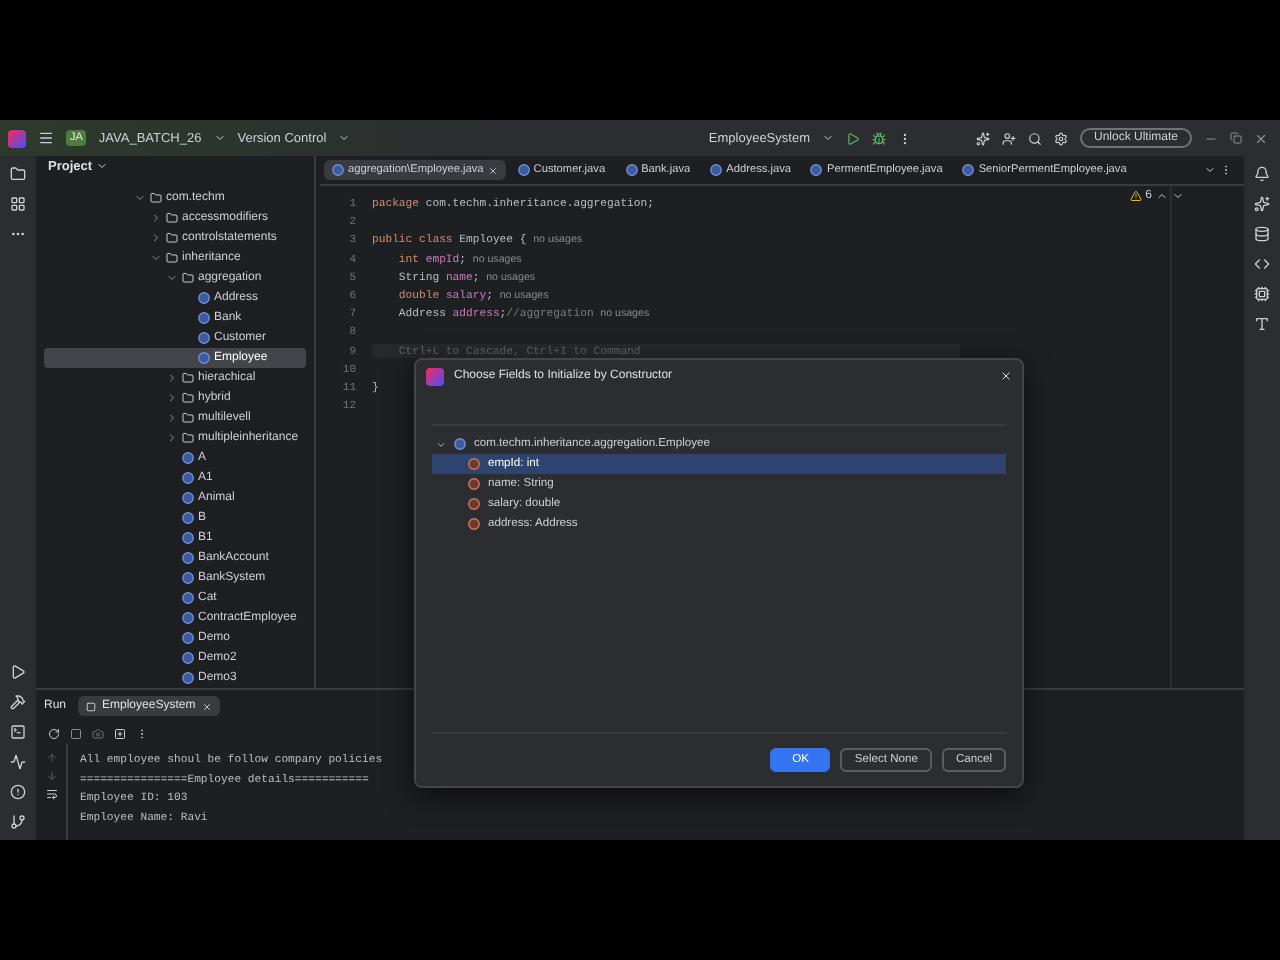 The image size is (1280, 960). What do you see at coordinates (18, 822) in the screenshot?
I see `git-icon` at bounding box center [18, 822].